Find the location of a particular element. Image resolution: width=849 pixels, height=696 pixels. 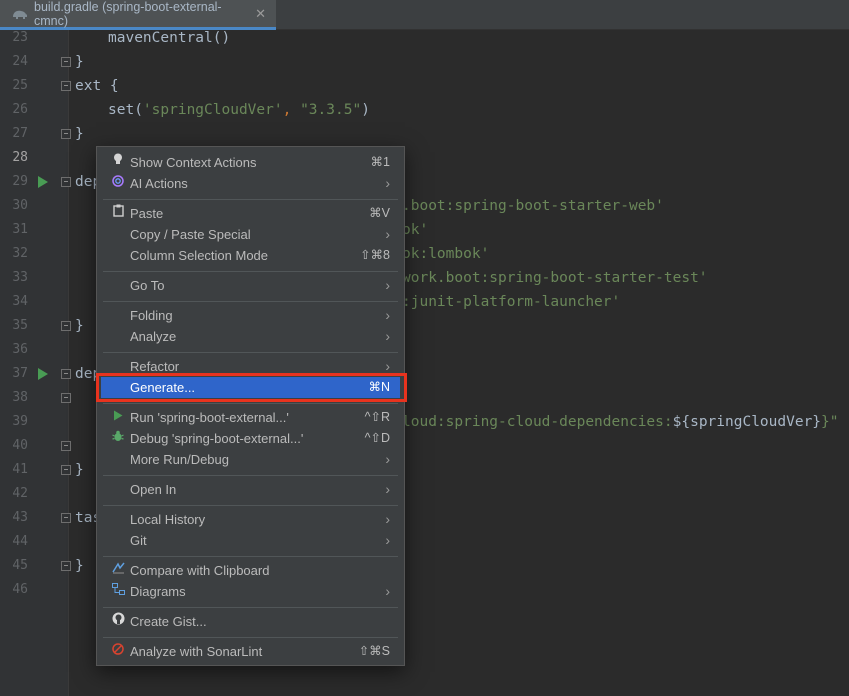

line-number: 30 is located at coordinates (20, 205).